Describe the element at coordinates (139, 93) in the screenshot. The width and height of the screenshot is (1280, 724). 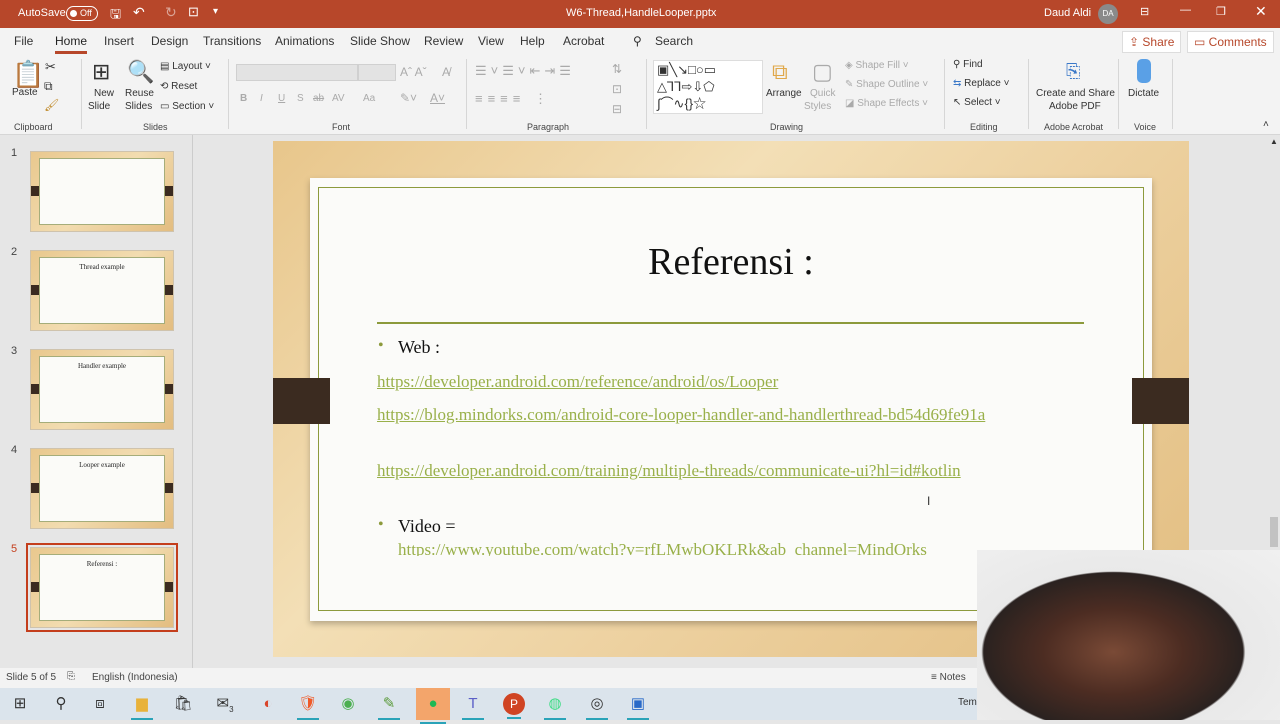
I see `reuse-slides-button: Reuse` at that location.